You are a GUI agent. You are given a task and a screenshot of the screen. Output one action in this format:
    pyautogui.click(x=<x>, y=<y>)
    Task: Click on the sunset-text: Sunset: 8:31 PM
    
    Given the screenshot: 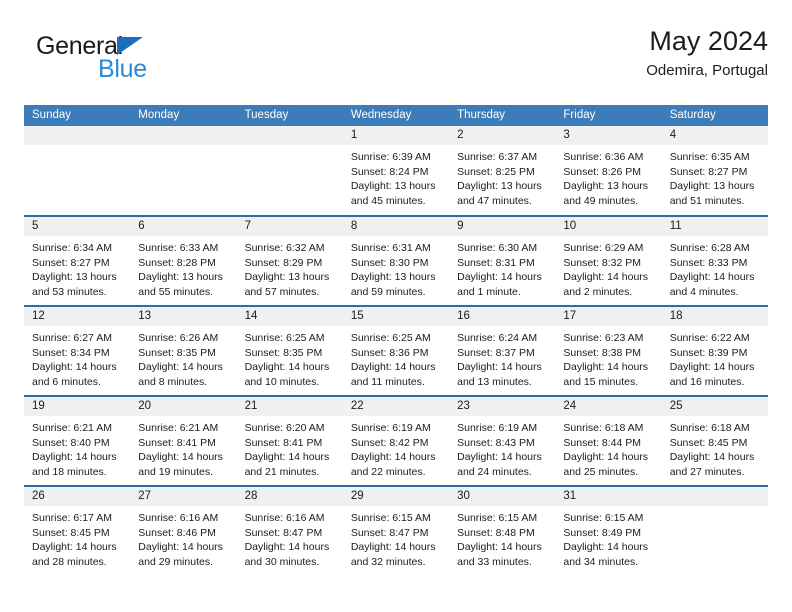 What is the action you would take?
    pyautogui.click(x=496, y=262)
    